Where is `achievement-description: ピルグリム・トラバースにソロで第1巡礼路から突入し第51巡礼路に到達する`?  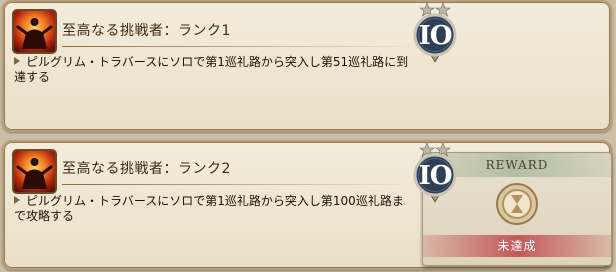
achievement-description: ピルグリム・トラバースにソロで第1巡礼路から突入し第51巡礼路に到達する is located at coordinates (214, 70).